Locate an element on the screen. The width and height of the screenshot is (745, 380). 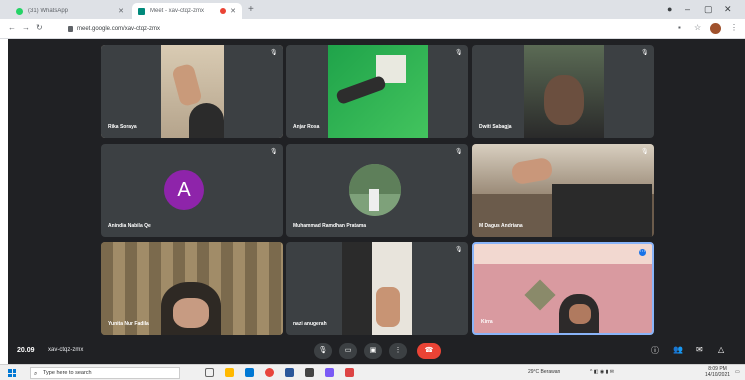
file-explorer-icon is located at coordinates (229, 372).